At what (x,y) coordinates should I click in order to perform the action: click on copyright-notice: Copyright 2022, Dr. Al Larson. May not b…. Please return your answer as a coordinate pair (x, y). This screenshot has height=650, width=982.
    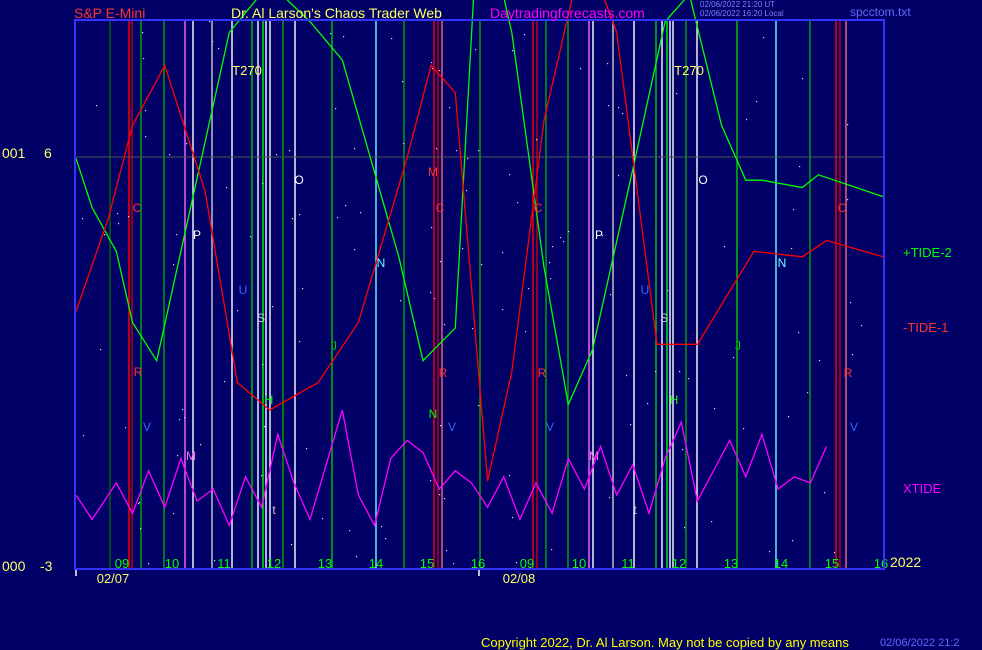
    Looking at the image, I should click on (665, 642).